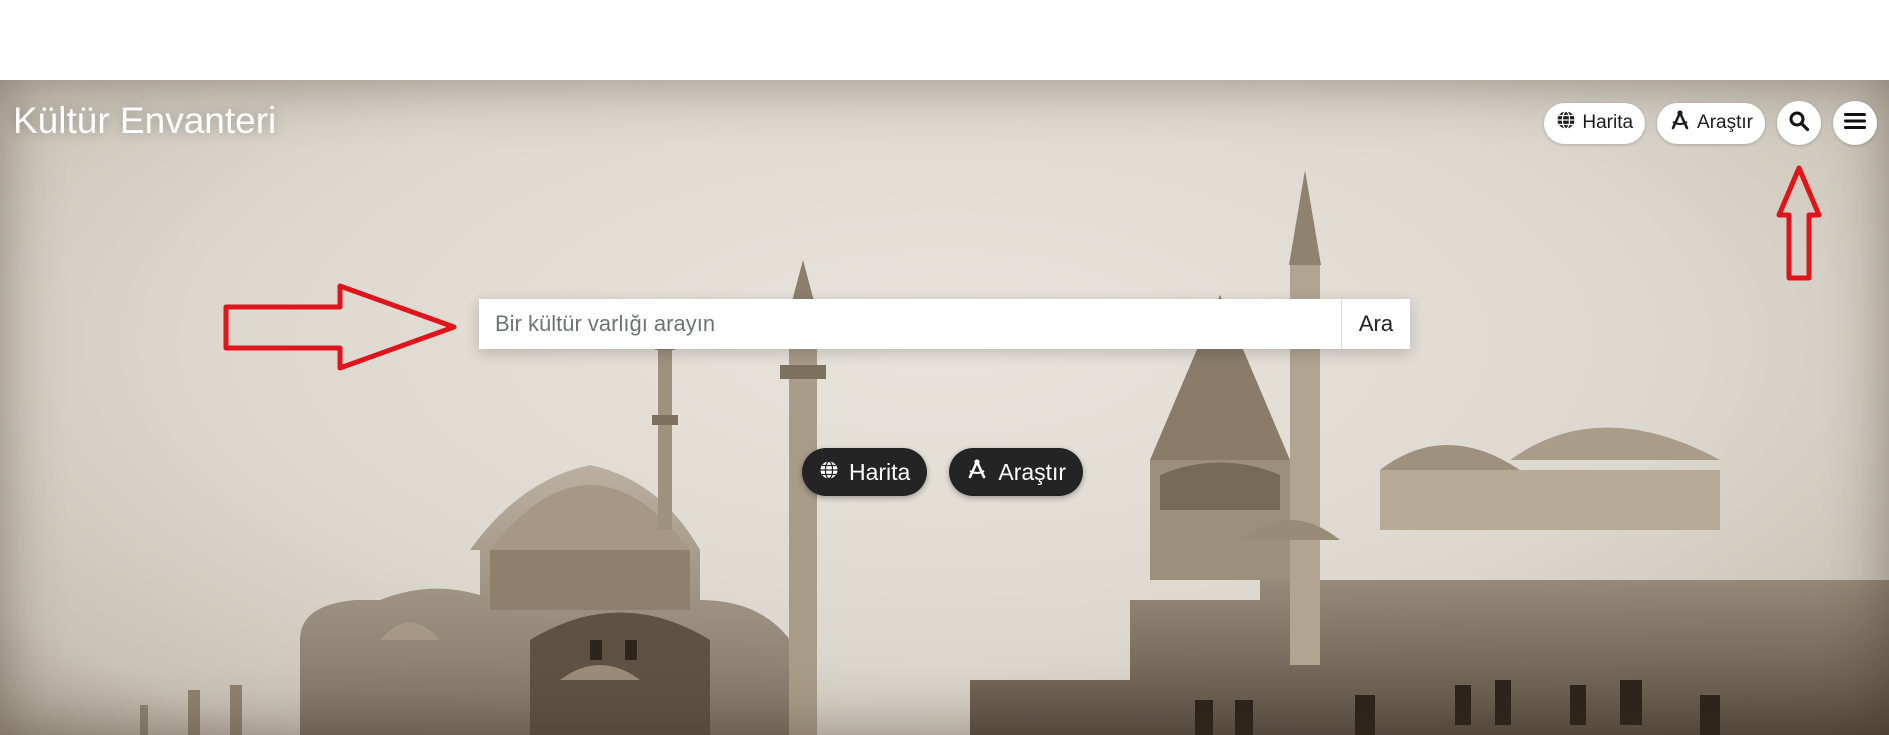 This screenshot has width=1889, height=735. I want to click on hero-map-button: Harita, so click(865, 472).